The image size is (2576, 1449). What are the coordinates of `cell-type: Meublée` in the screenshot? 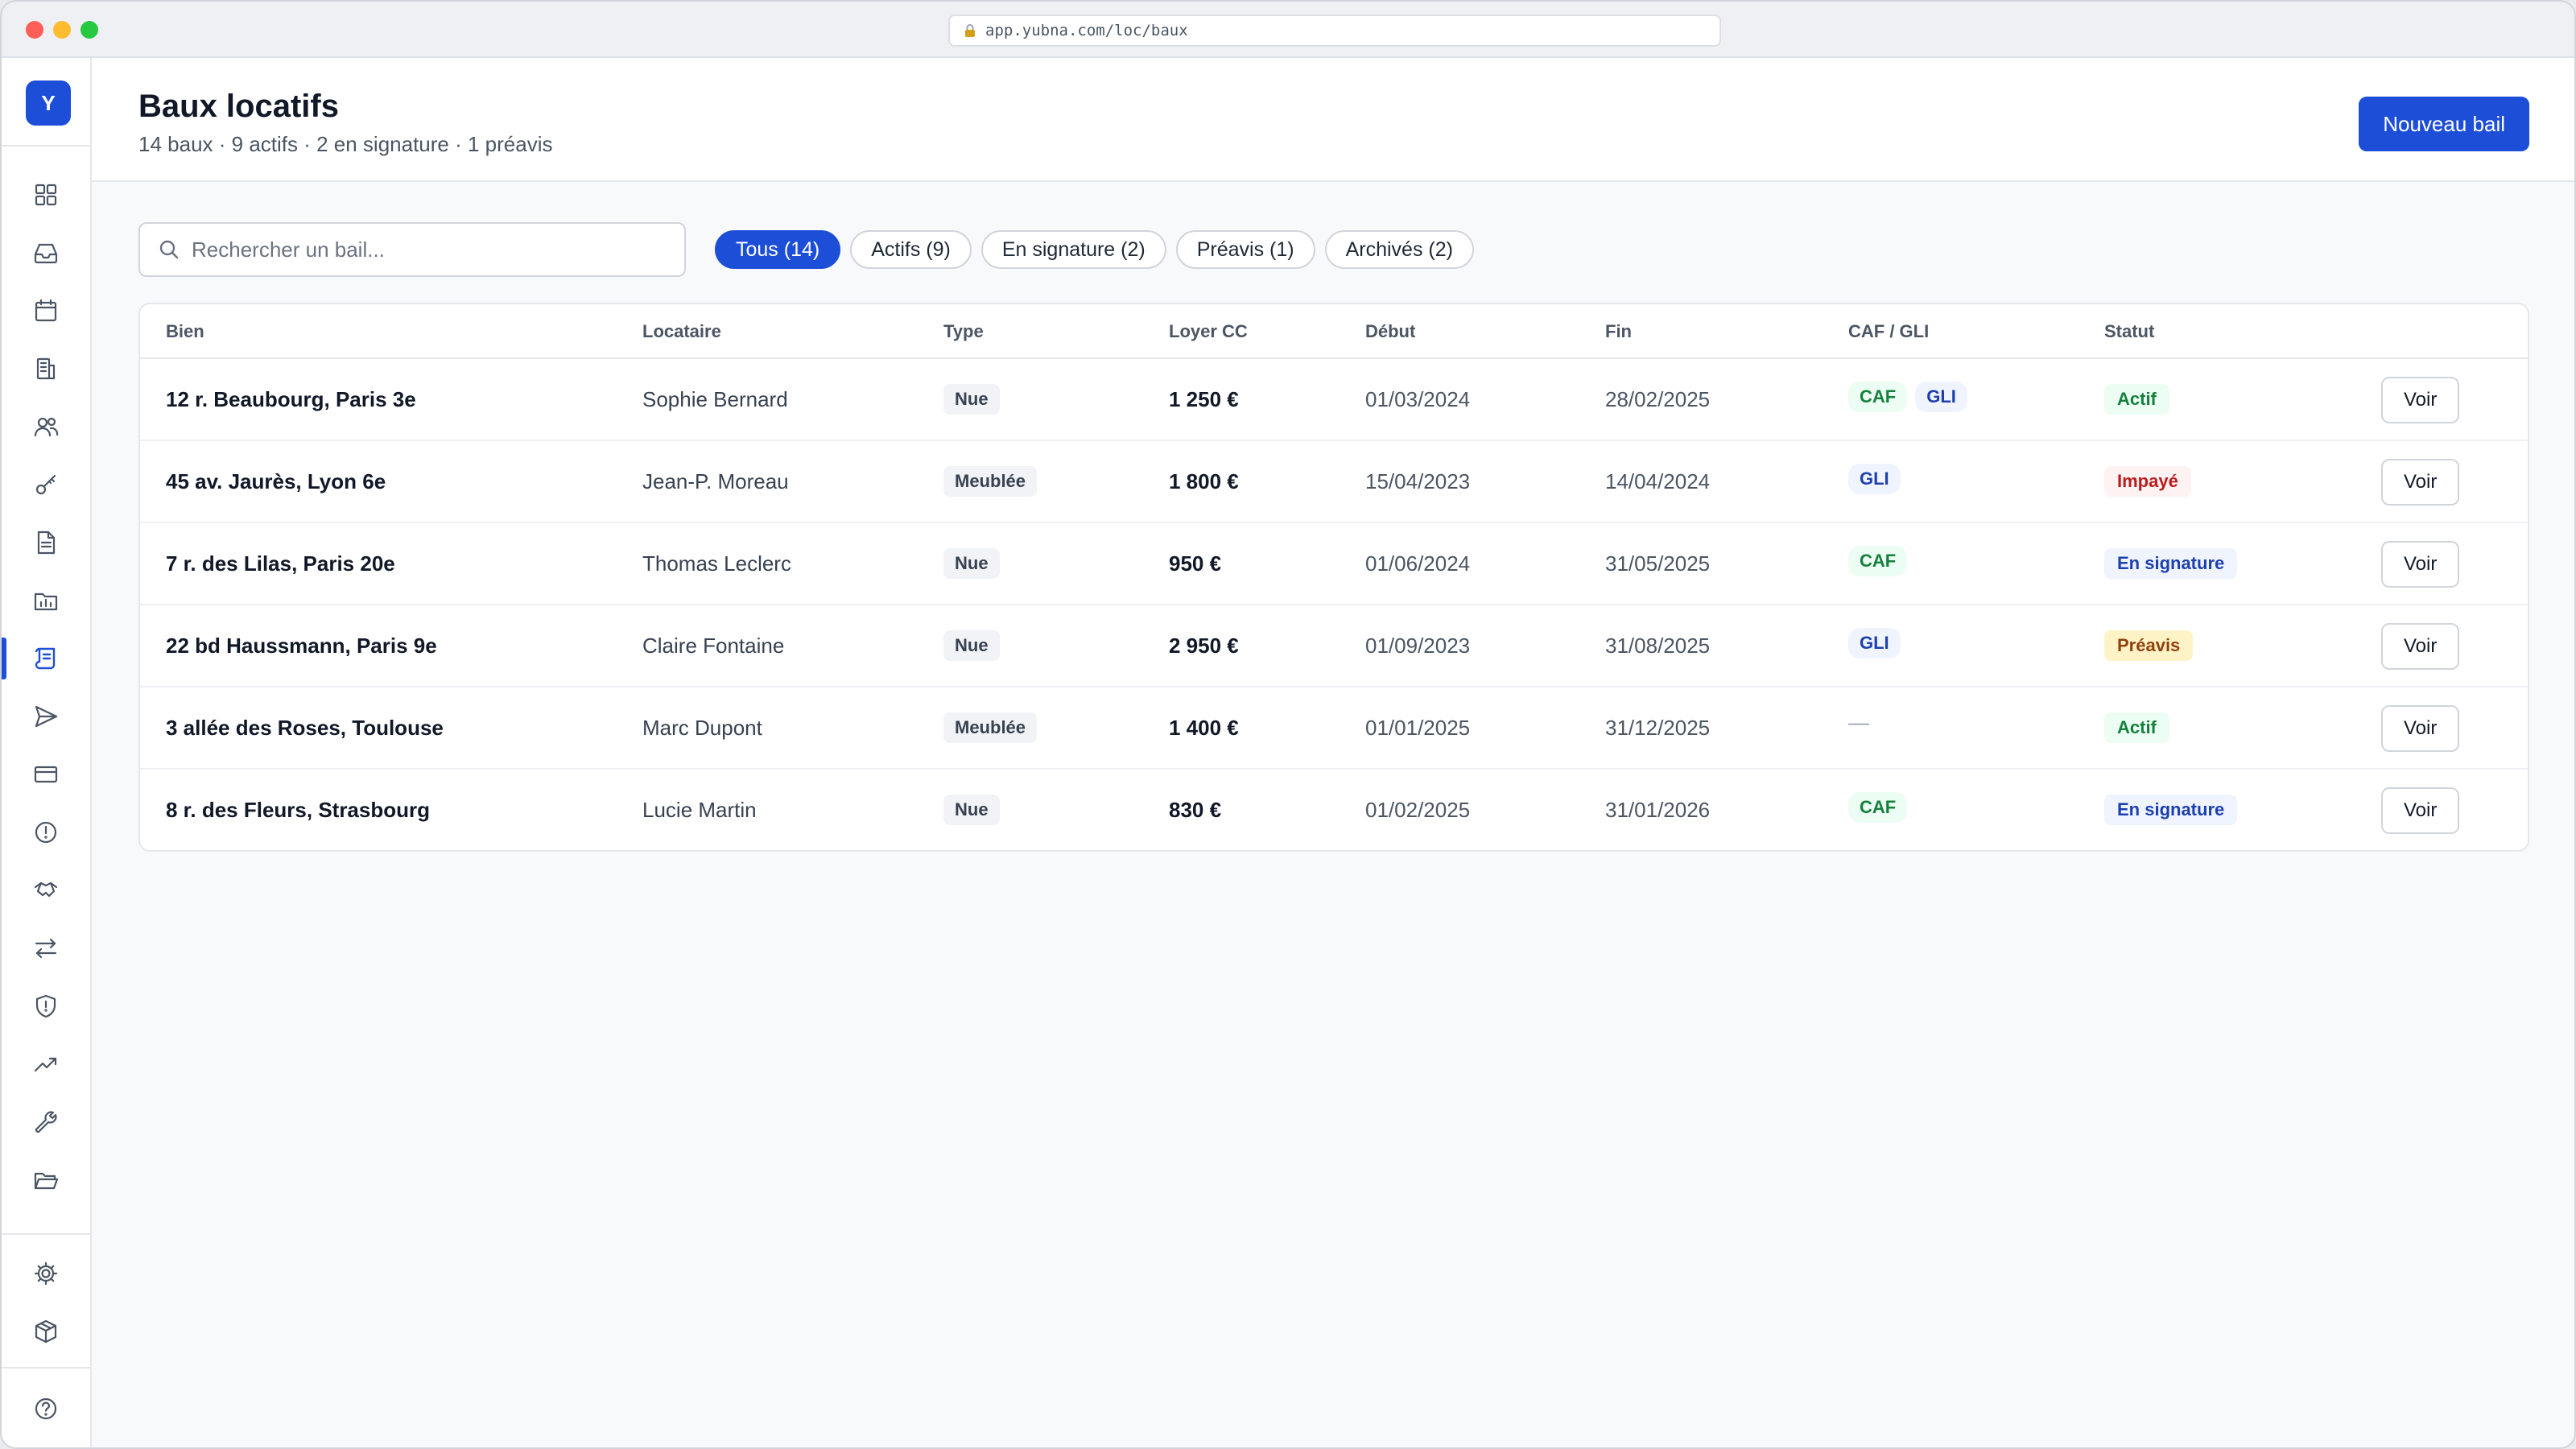 It's located at (990, 727).